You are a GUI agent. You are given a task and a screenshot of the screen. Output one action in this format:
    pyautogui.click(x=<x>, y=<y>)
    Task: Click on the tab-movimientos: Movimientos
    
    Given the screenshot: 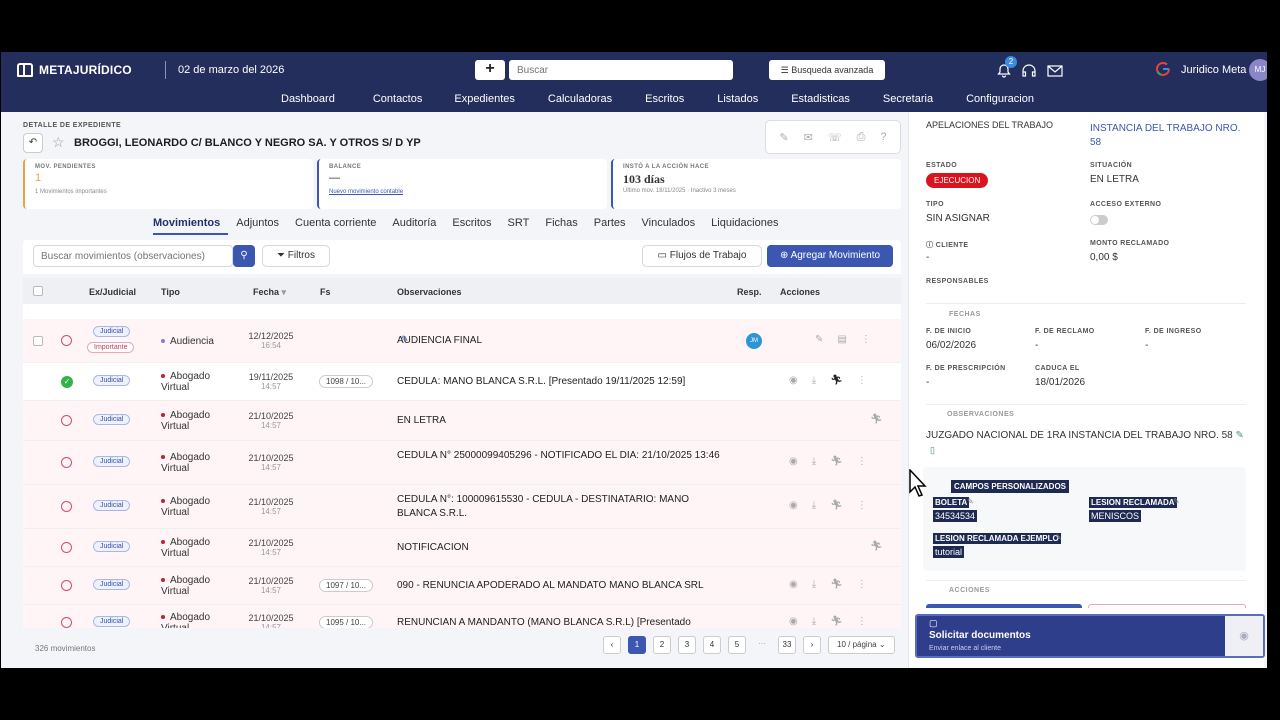 What is the action you would take?
    pyautogui.click(x=191, y=226)
    